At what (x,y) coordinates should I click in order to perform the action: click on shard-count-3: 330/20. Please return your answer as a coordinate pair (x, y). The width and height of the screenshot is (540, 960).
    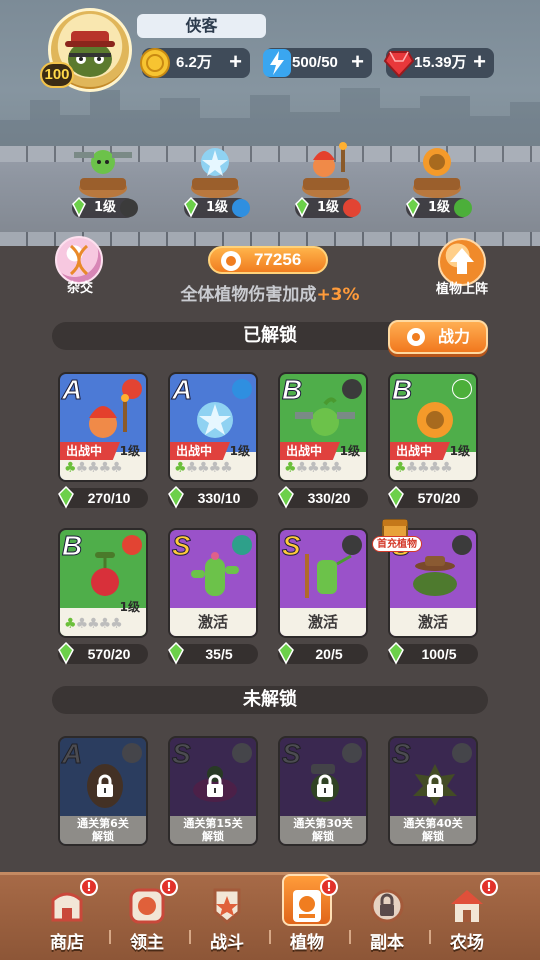
    Looking at the image, I should click on (323, 497).